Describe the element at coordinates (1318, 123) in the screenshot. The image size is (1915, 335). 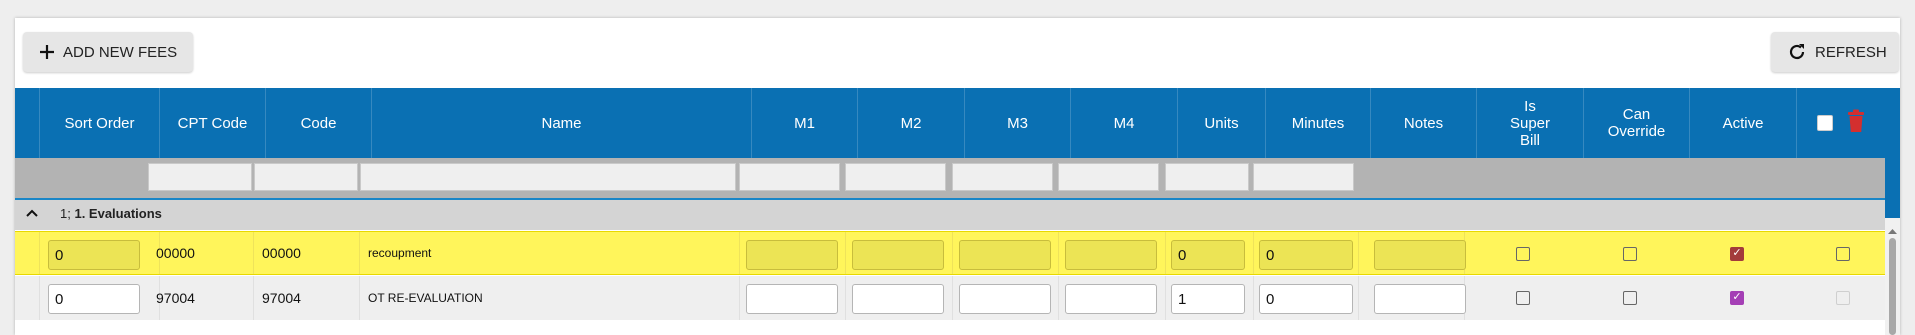
I see `col-minutes: Minutes` at that location.